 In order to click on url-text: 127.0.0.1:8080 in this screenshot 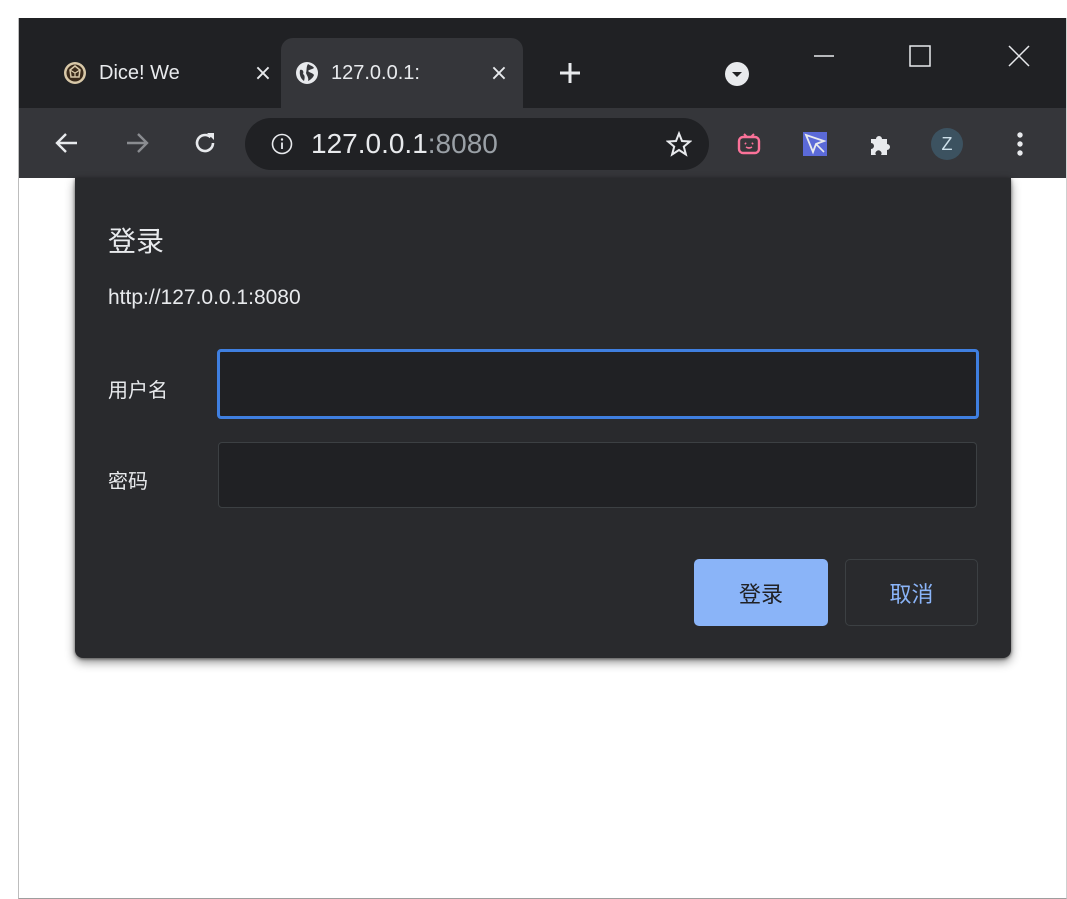, I will do `click(404, 144)`.